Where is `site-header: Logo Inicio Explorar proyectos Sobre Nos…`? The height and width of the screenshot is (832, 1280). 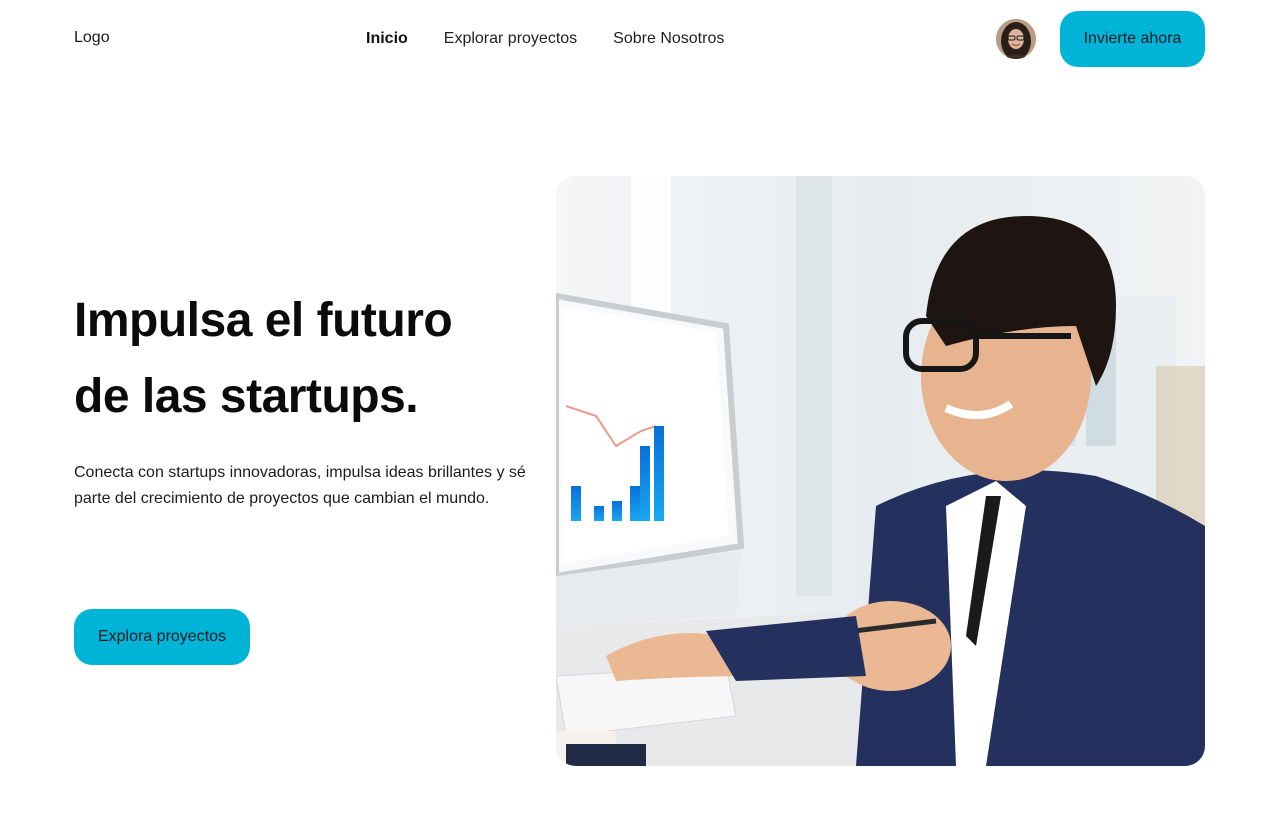
site-header: Logo Inicio Explorar proyectos Sobre Nos… is located at coordinates (640, 39).